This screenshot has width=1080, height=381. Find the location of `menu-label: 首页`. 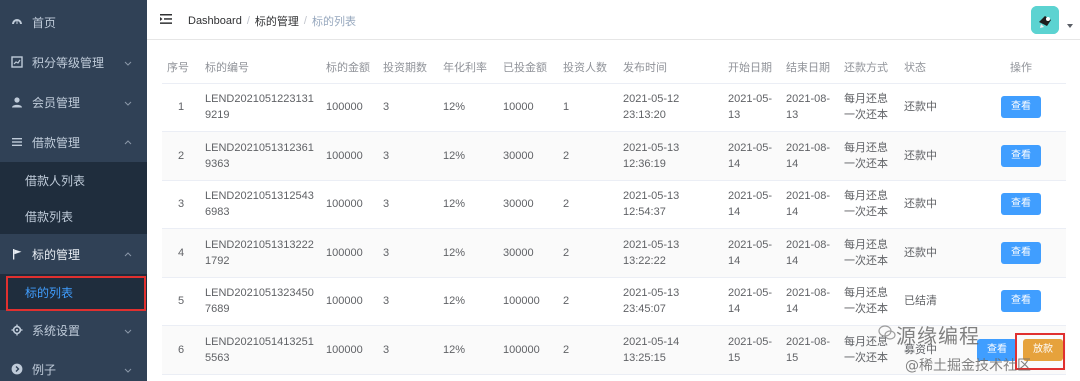

menu-label: 首页 is located at coordinates (44, 22).